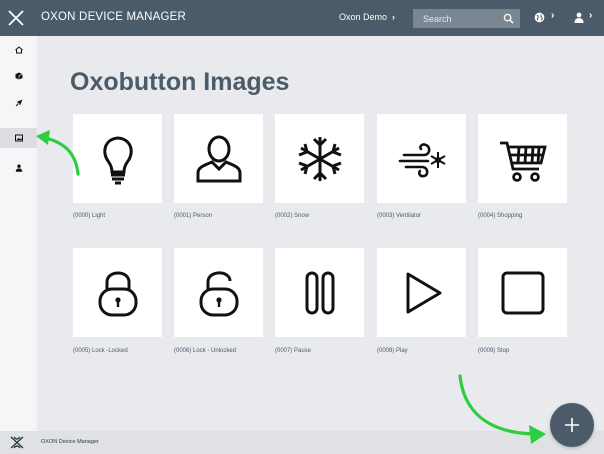 The image size is (604, 454). I want to click on lock-locked-icon, so click(117, 293).